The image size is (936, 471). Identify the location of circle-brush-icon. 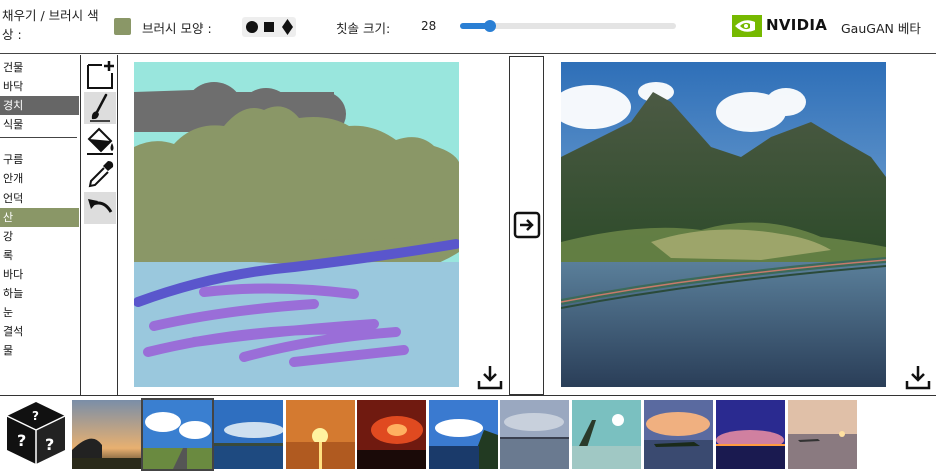
(252, 27).